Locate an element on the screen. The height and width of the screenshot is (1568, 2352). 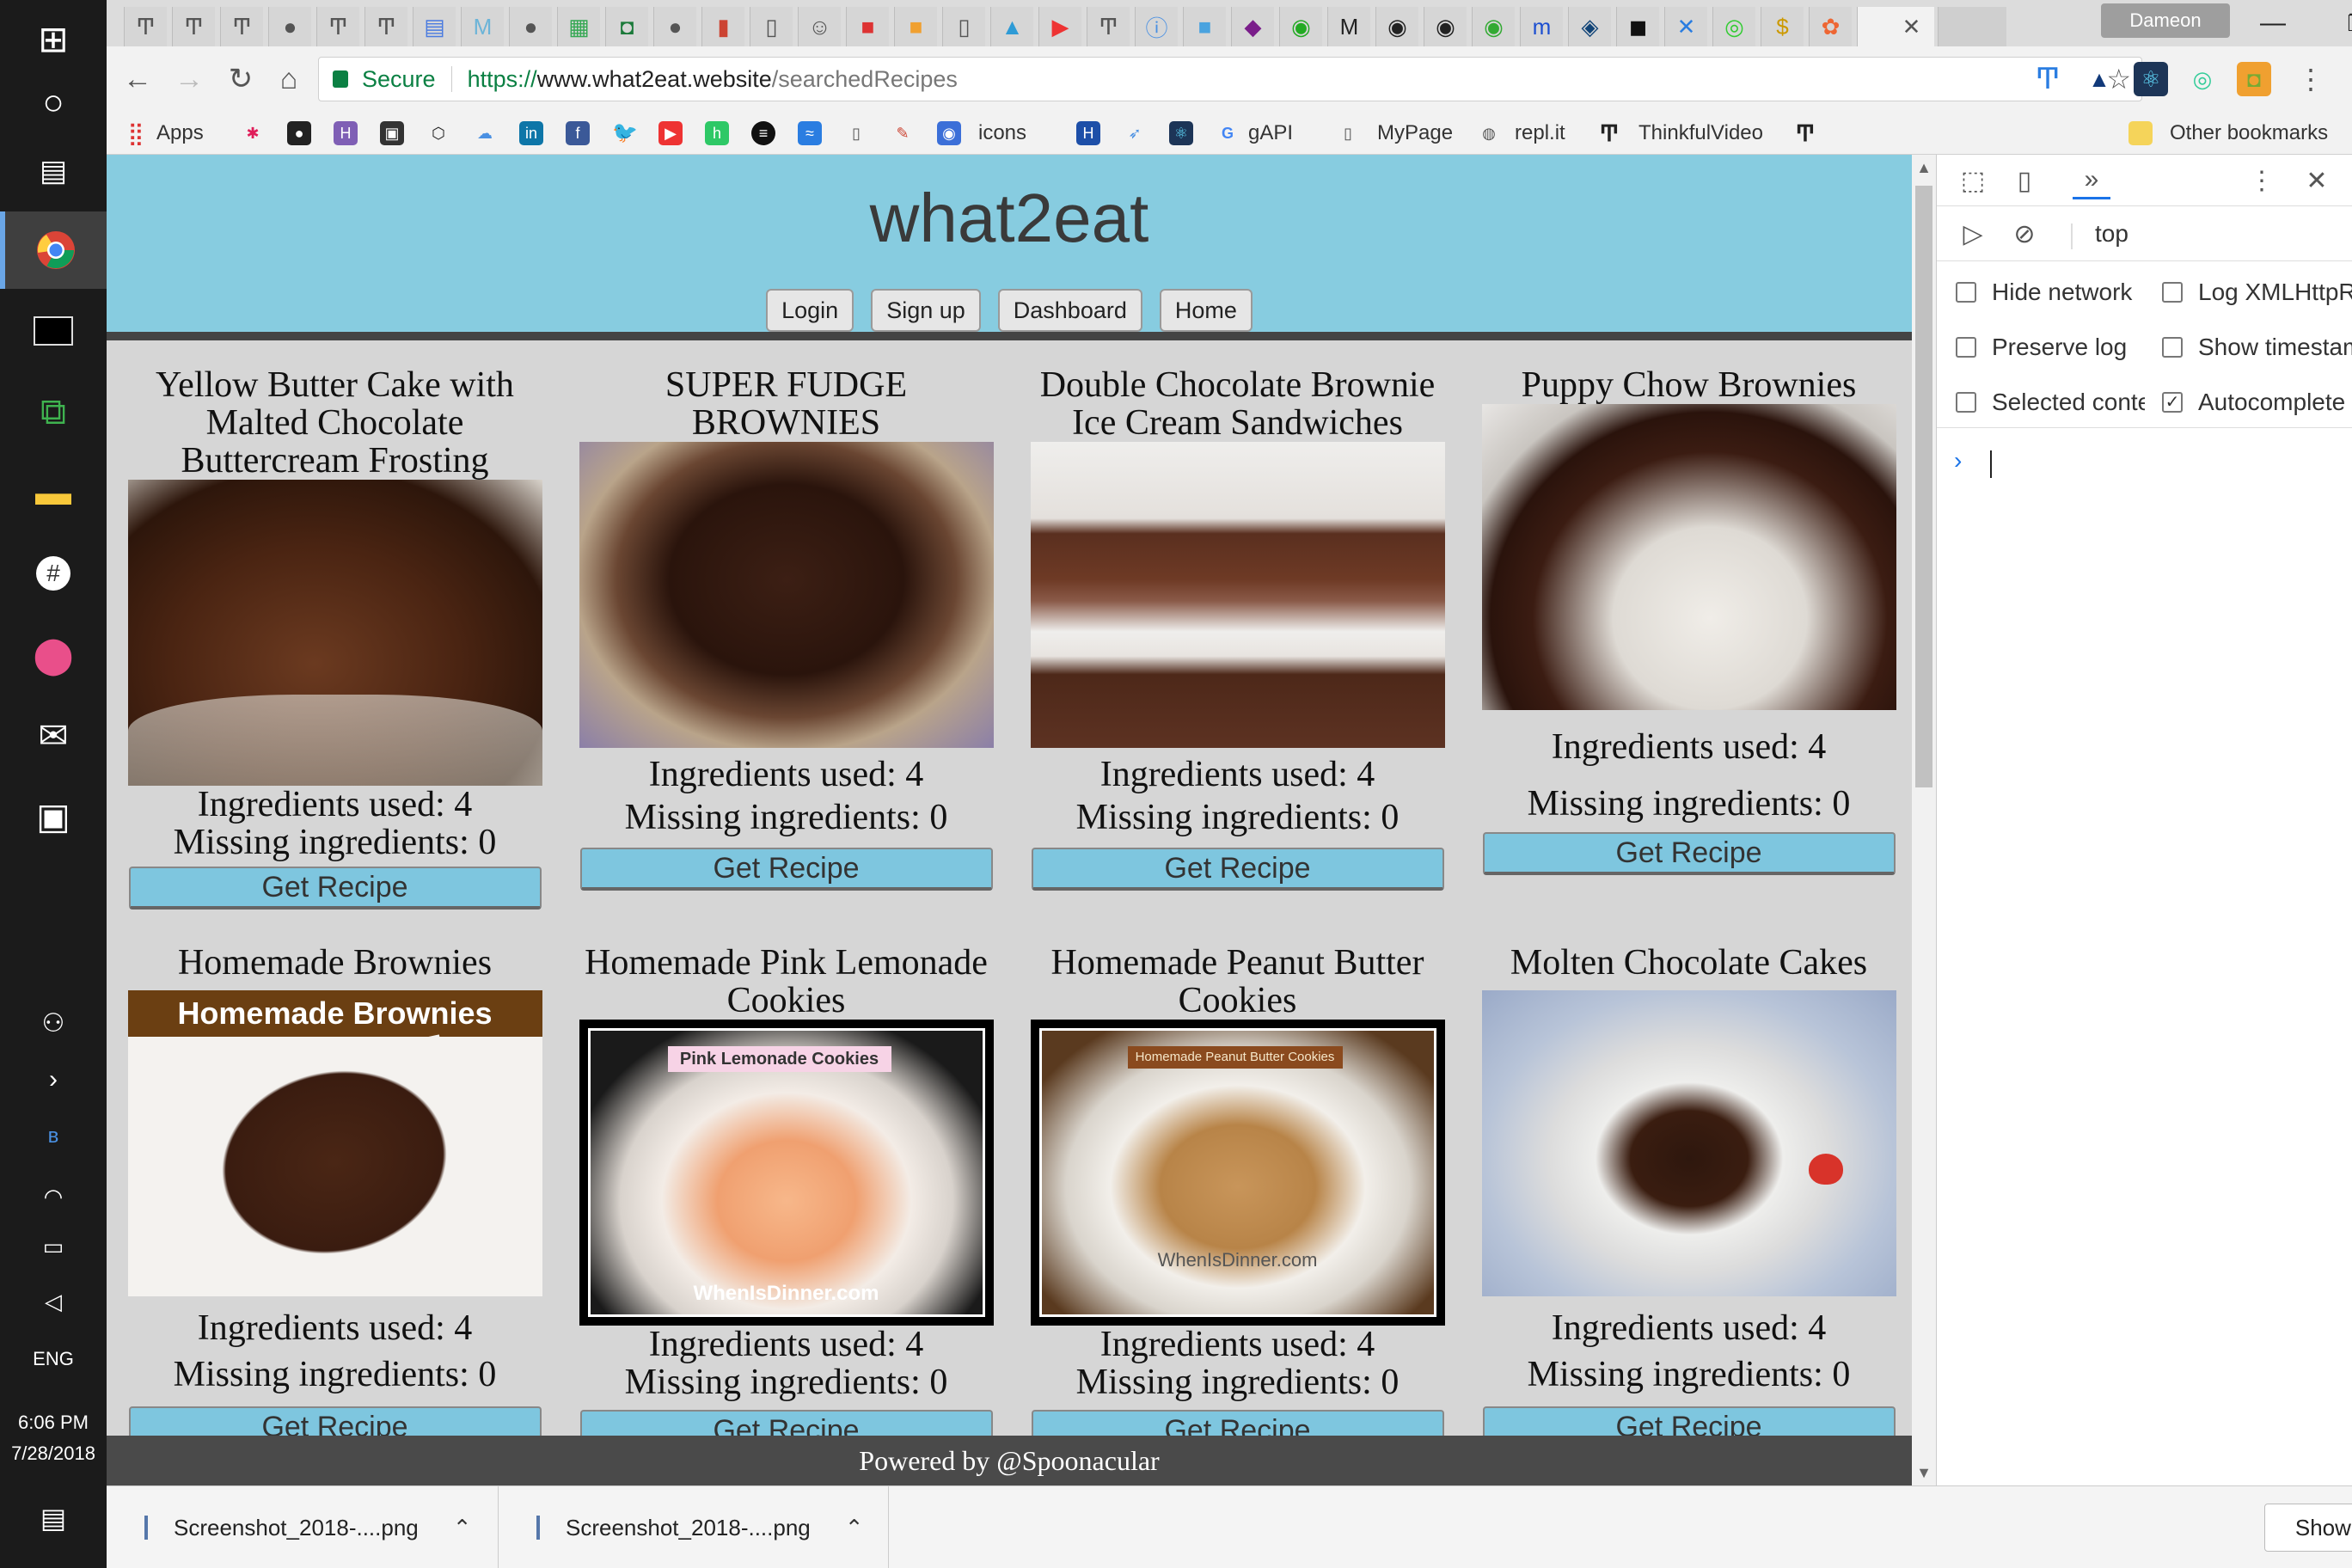
bookmark-other: Other bookmarks is located at coordinates (2228, 133).